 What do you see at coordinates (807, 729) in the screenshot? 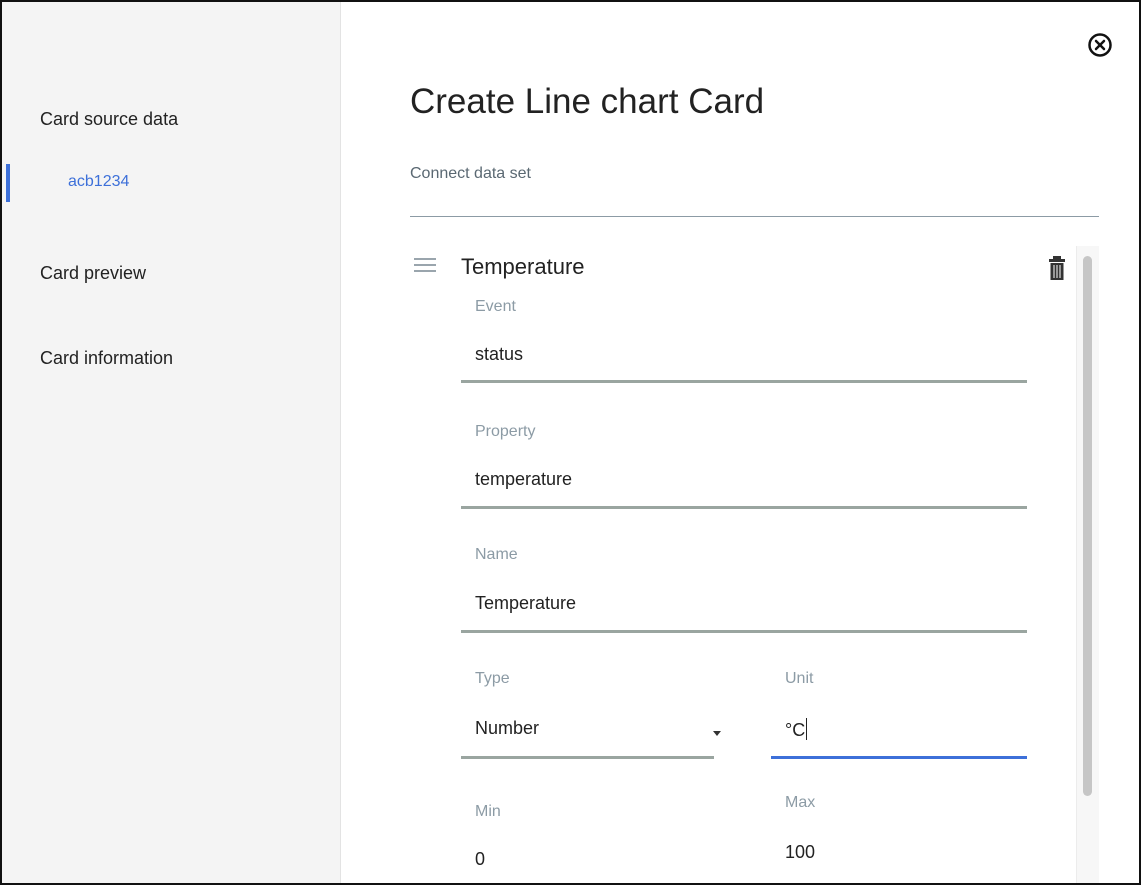
I see `text-caret` at bounding box center [807, 729].